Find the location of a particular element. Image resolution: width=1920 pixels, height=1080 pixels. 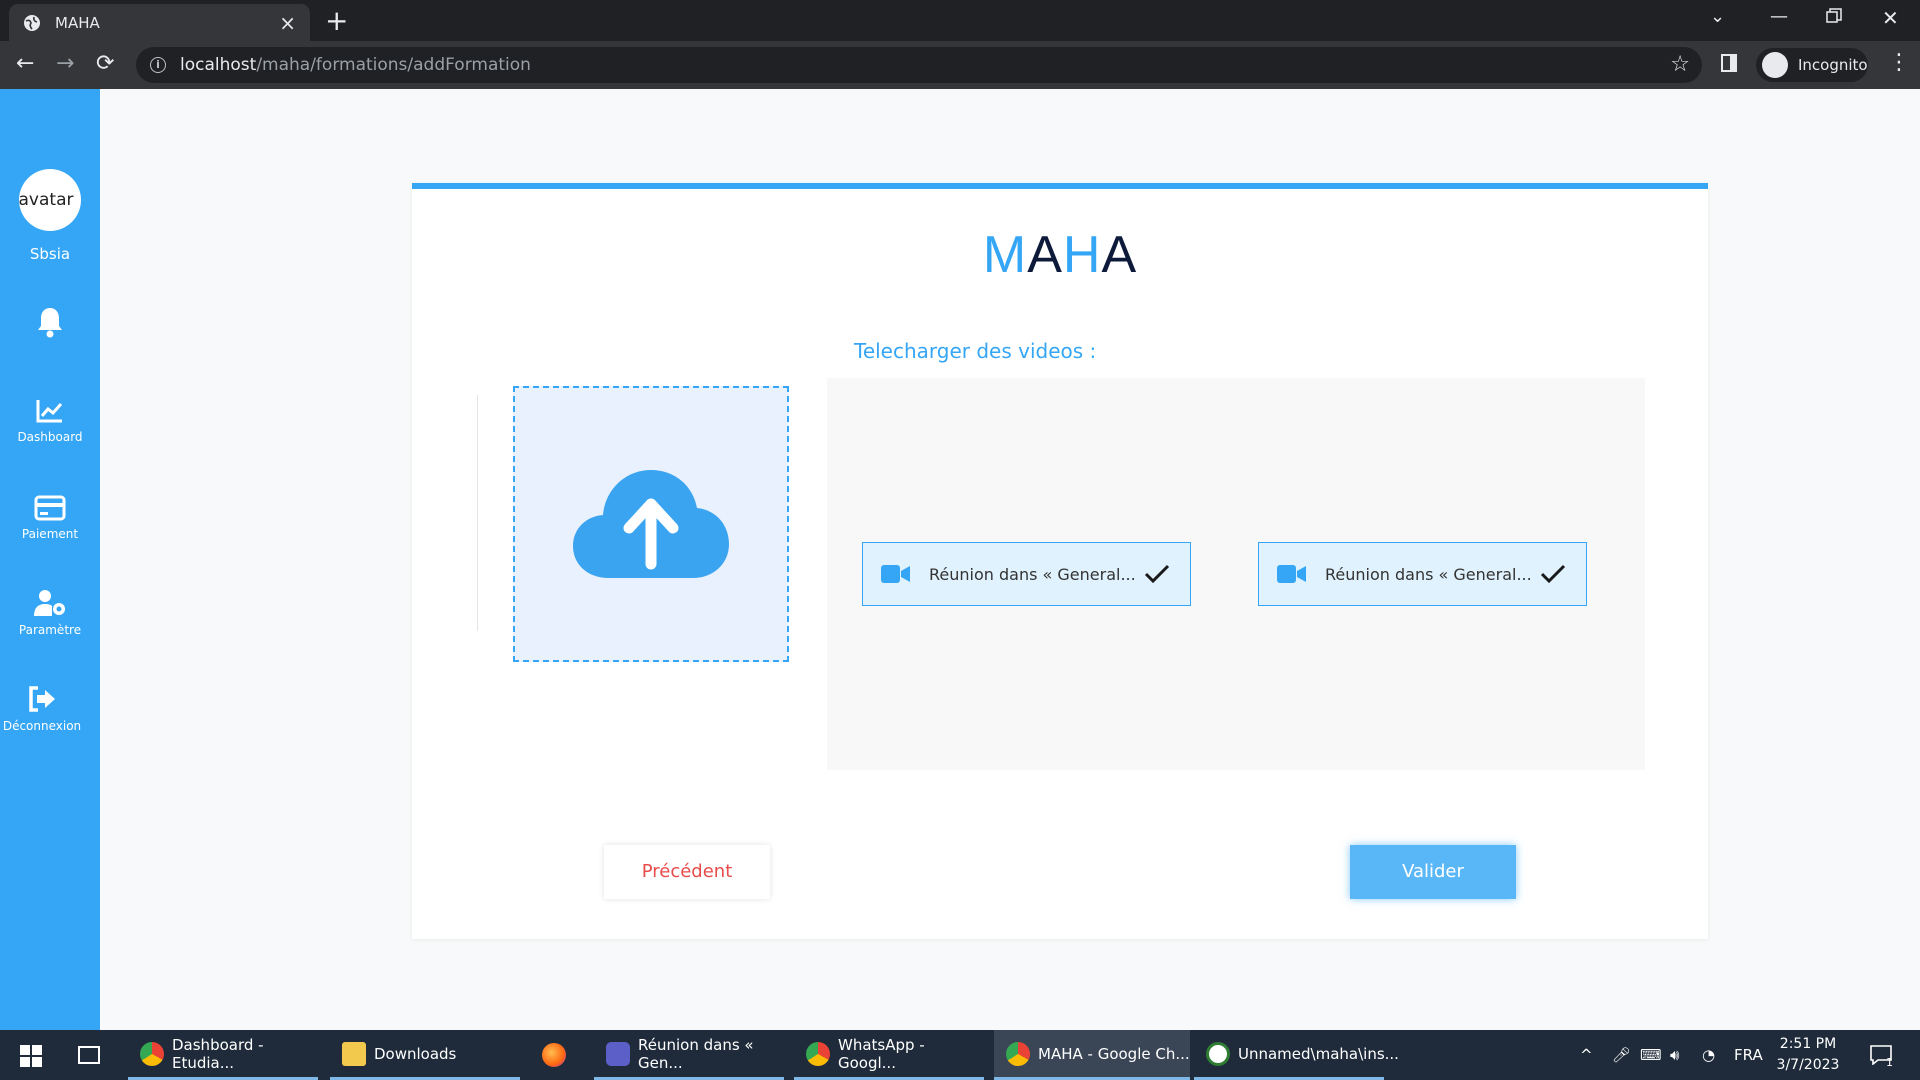

video-upload-dropzone is located at coordinates (651, 524).